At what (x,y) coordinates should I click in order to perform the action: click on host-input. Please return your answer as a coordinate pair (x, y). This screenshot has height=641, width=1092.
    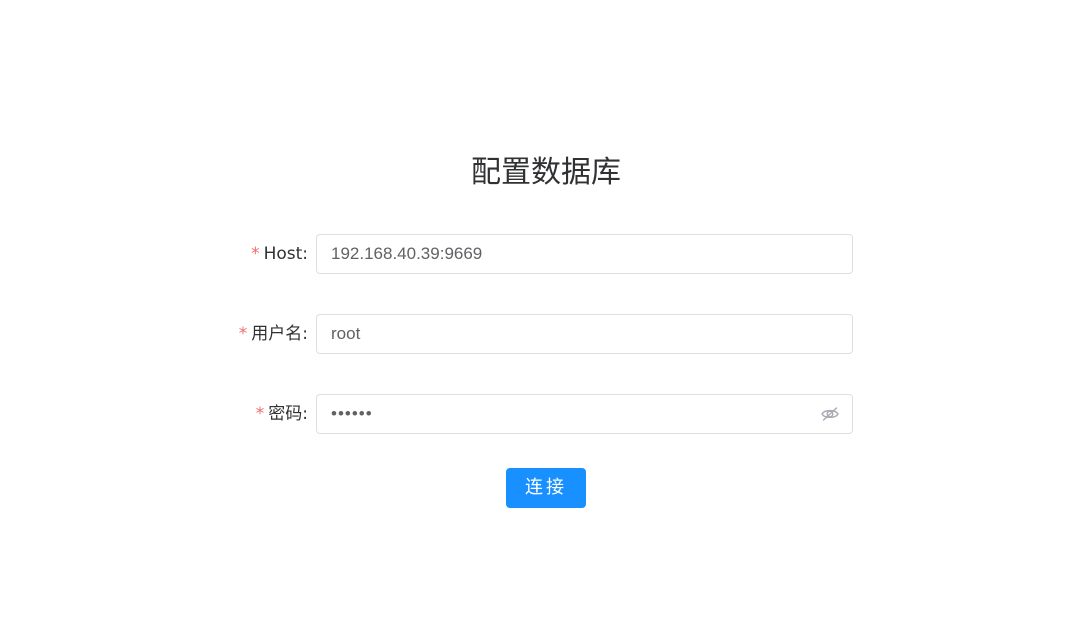
    Looking at the image, I should click on (571, 254).